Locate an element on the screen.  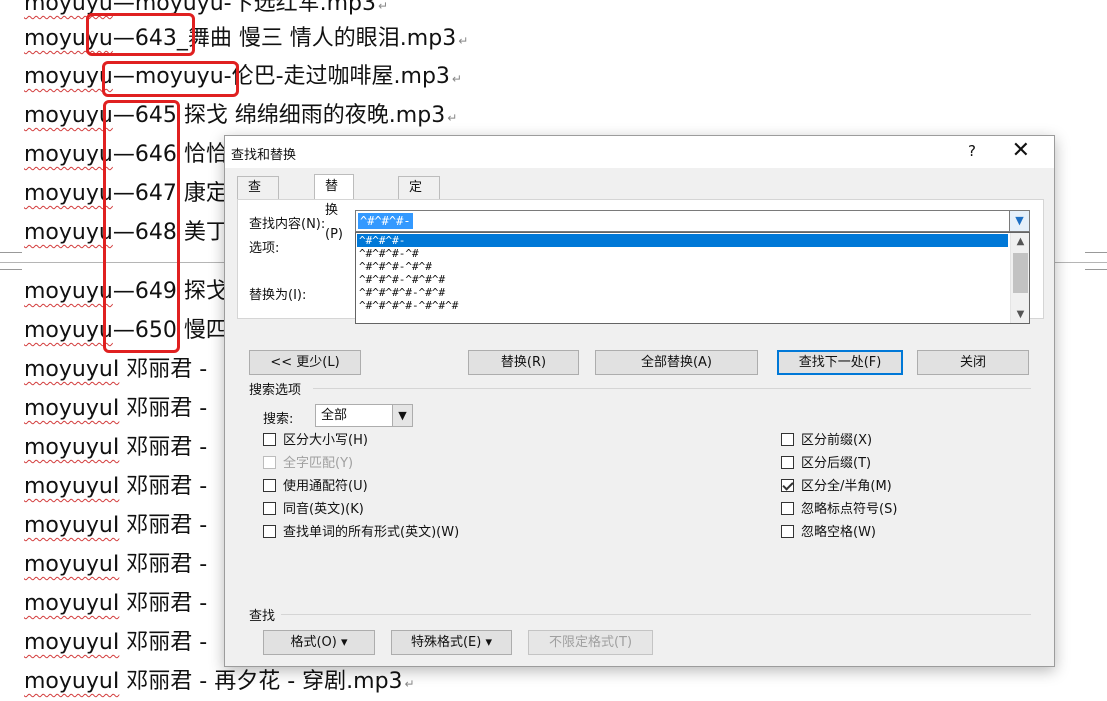
document-line-text: —650 慢四 is located at coordinates (170, 330).